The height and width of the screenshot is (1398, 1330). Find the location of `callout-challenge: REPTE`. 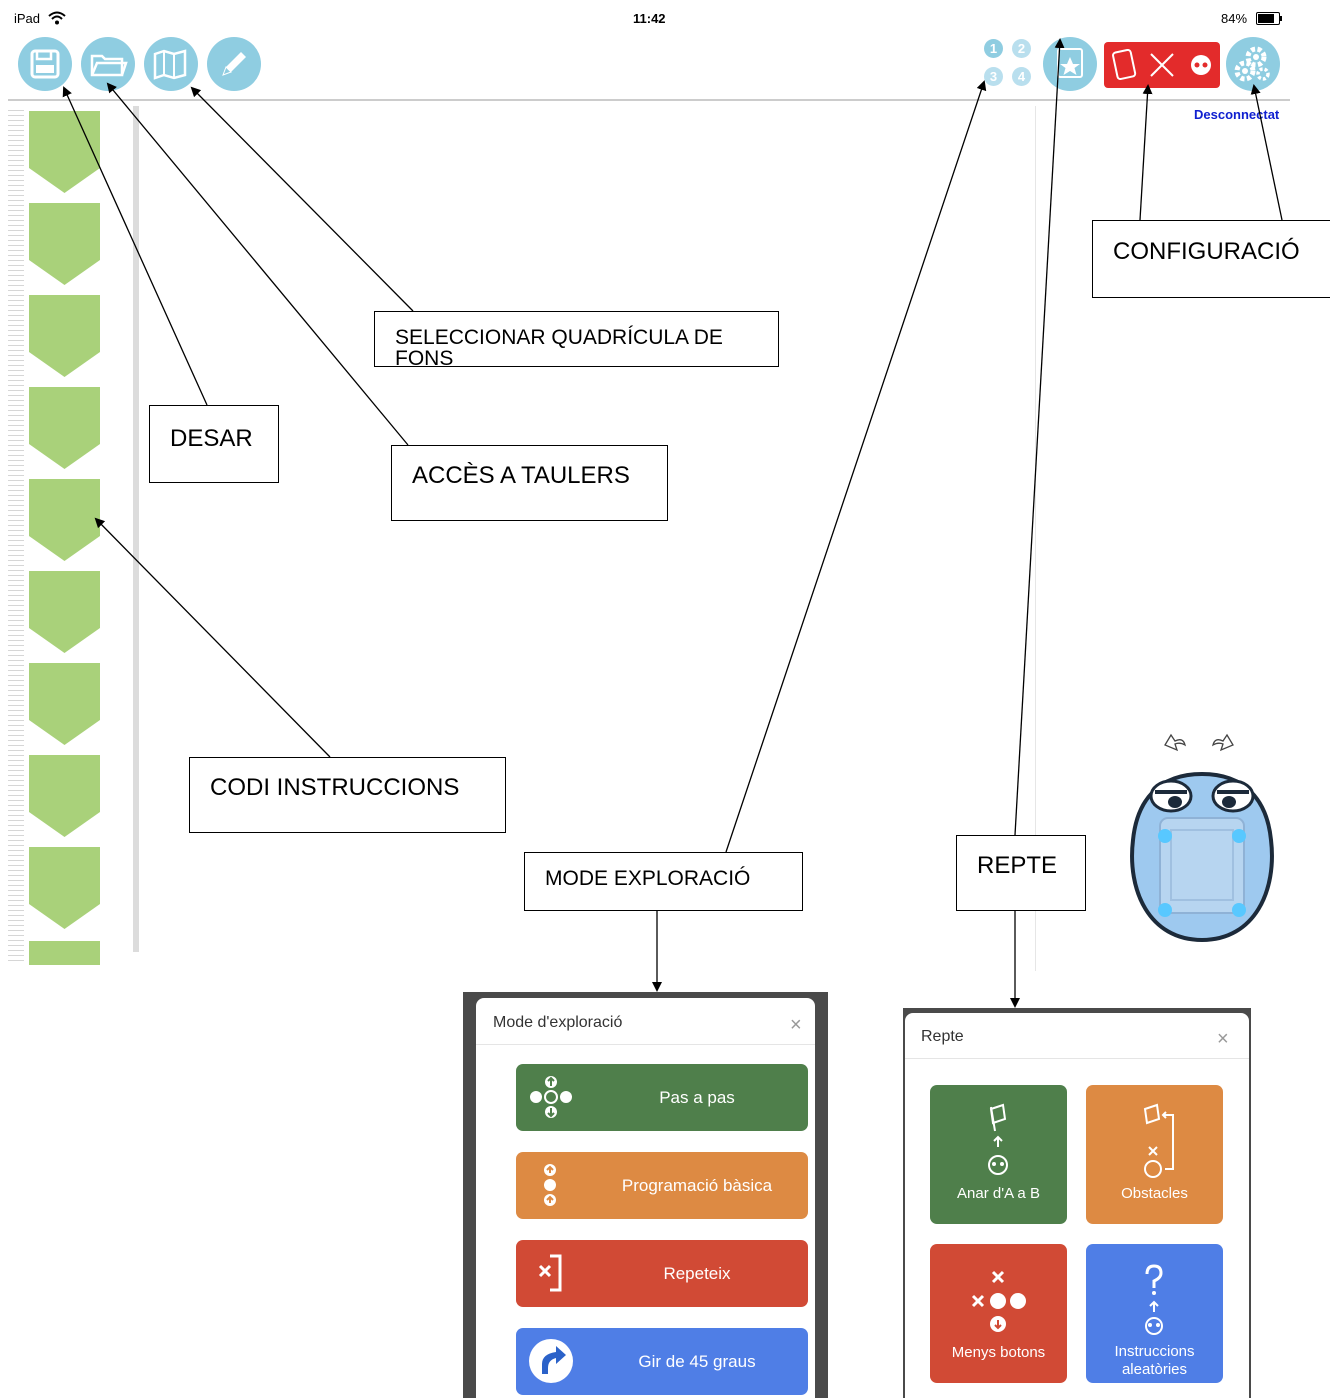

callout-challenge: REPTE is located at coordinates (1021, 873).